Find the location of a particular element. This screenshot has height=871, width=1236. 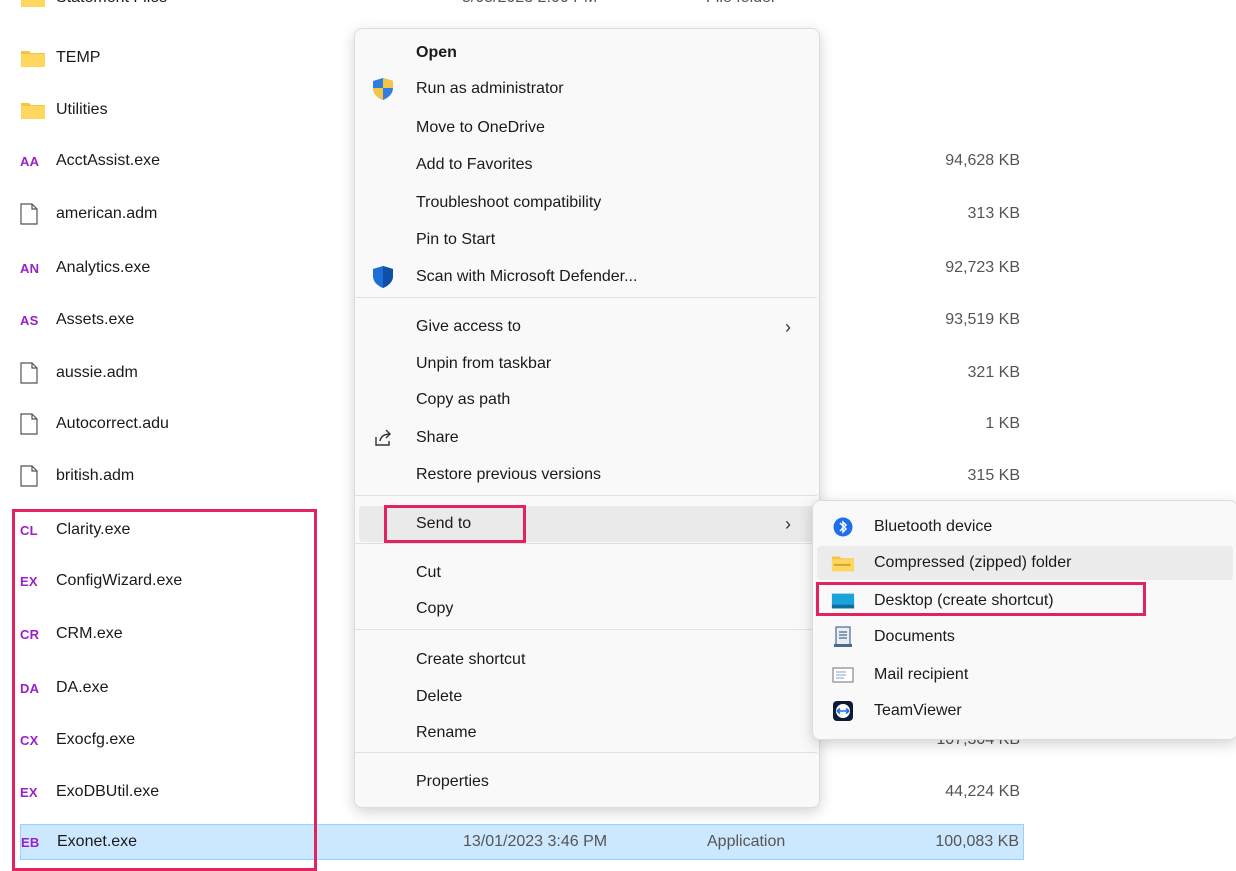

menu-item-create-shortcut: Create shortcut is located at coordinates (587, 660).